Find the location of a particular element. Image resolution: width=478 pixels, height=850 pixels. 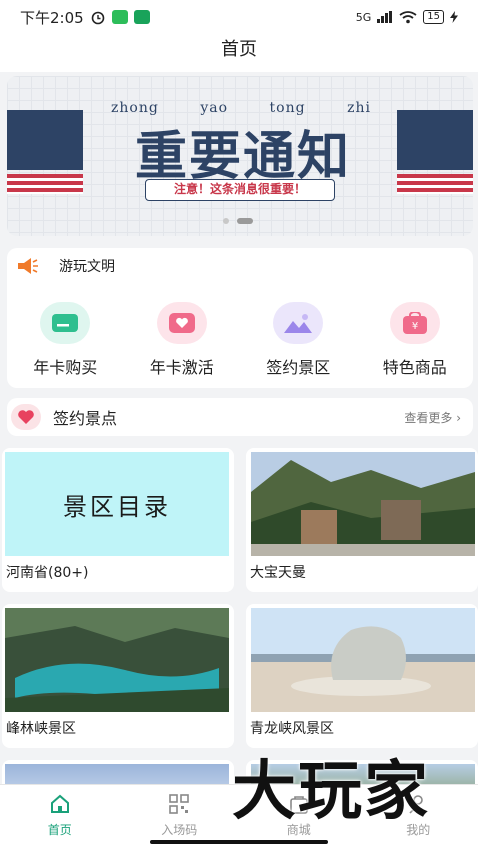

scenic-card: 景区目录 河南省(80+) is located at coordinates (118, 520).